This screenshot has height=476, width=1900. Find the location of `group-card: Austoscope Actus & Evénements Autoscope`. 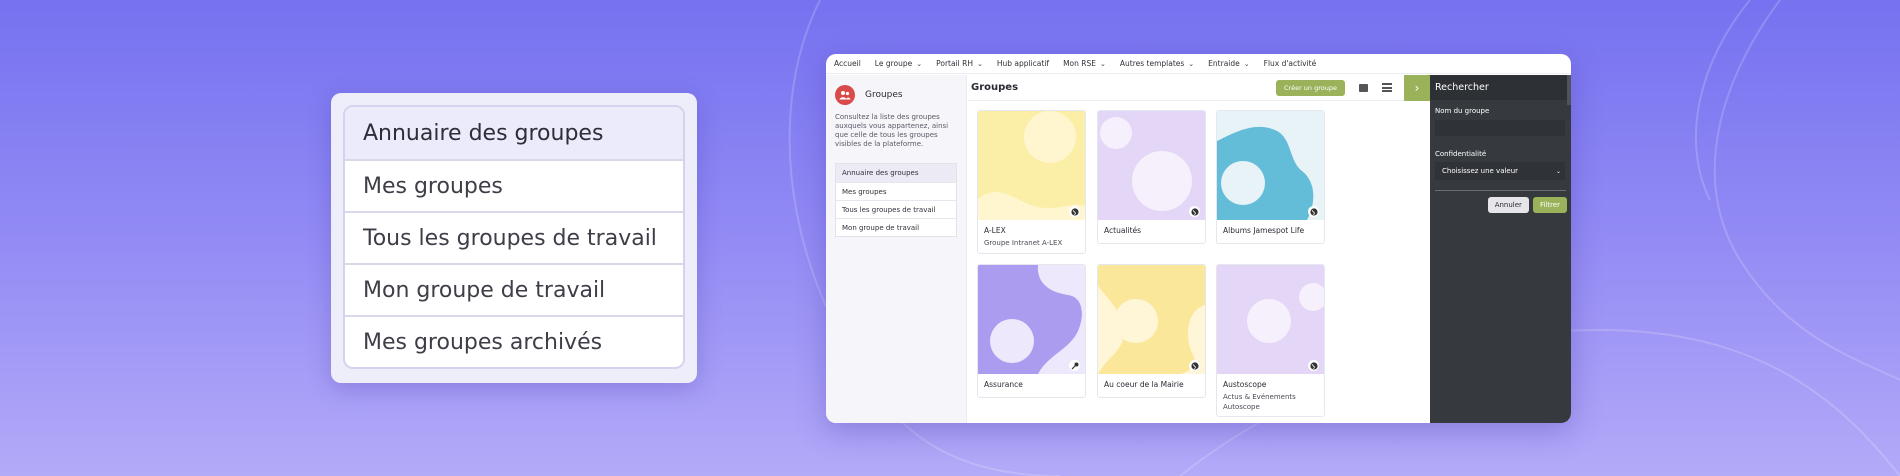

group-card: Austoscope Actus & Evénements Autoscope is located at coordinates (1270, 340).